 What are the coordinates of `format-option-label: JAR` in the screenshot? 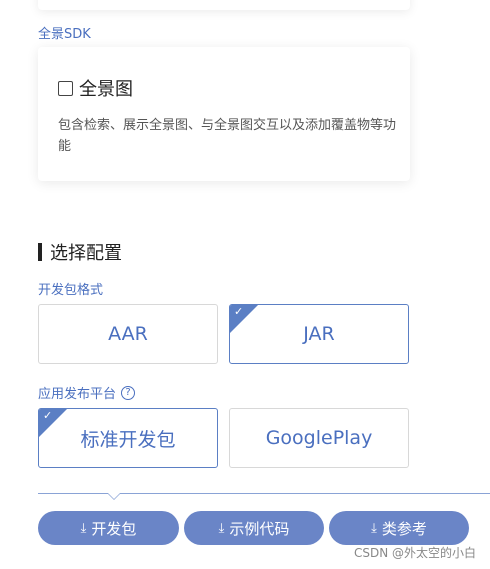 It's located at (319, 334).